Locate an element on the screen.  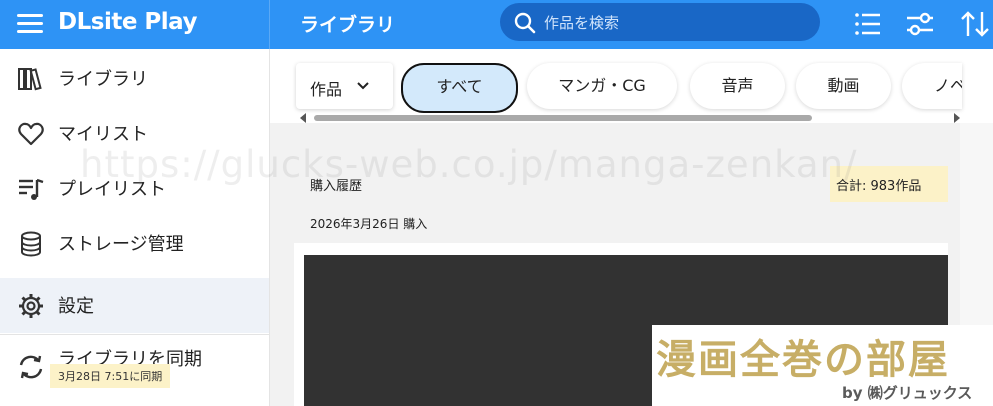
sidebar-divider is located at coordinates (134, 334).